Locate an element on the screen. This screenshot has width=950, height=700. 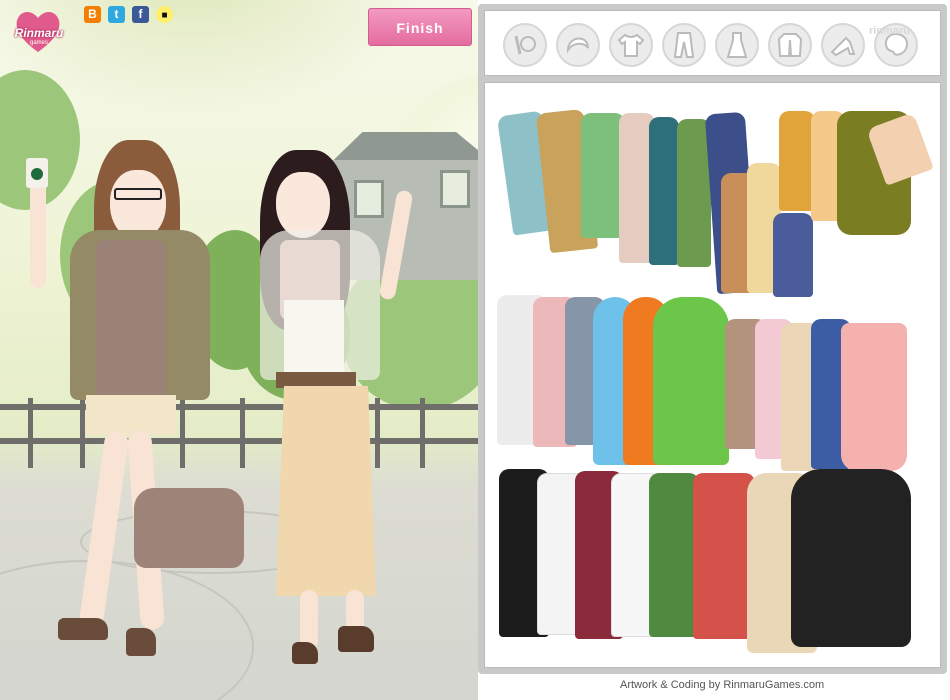
tab-shoes is located at coordinates (843, 45).